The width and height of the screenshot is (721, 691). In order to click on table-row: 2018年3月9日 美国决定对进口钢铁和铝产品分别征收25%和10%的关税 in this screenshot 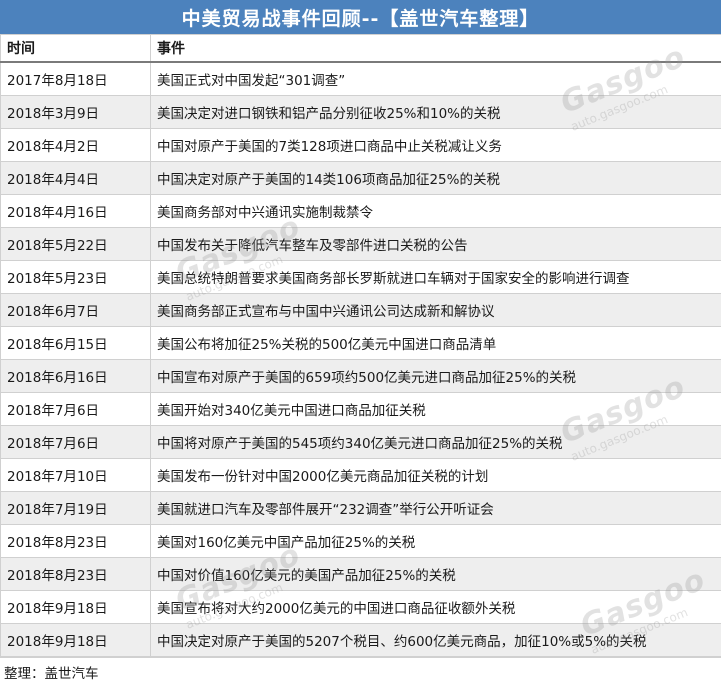, I will do `click(360, 112)`.